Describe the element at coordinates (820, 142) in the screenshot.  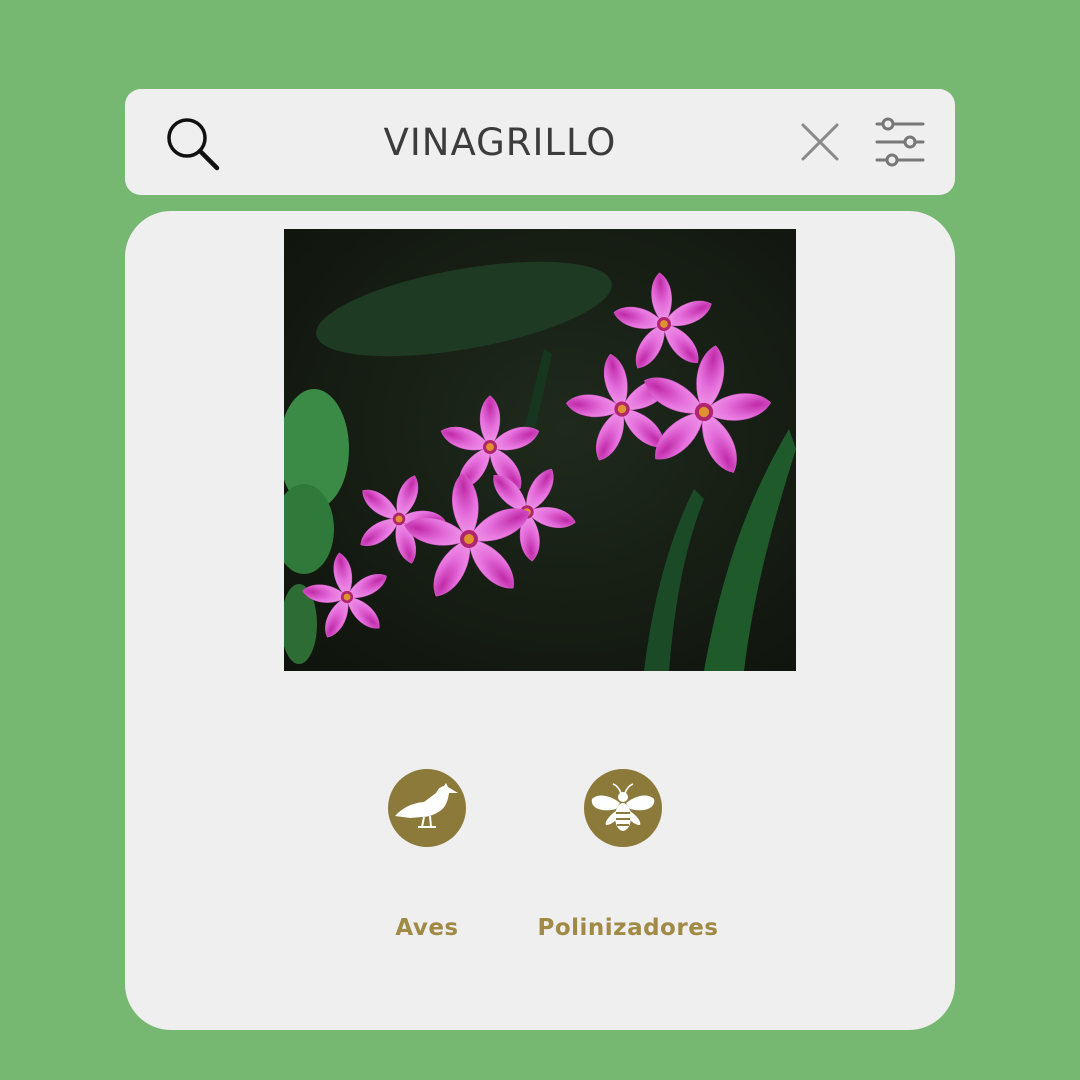
I see `close-icon` at that location.